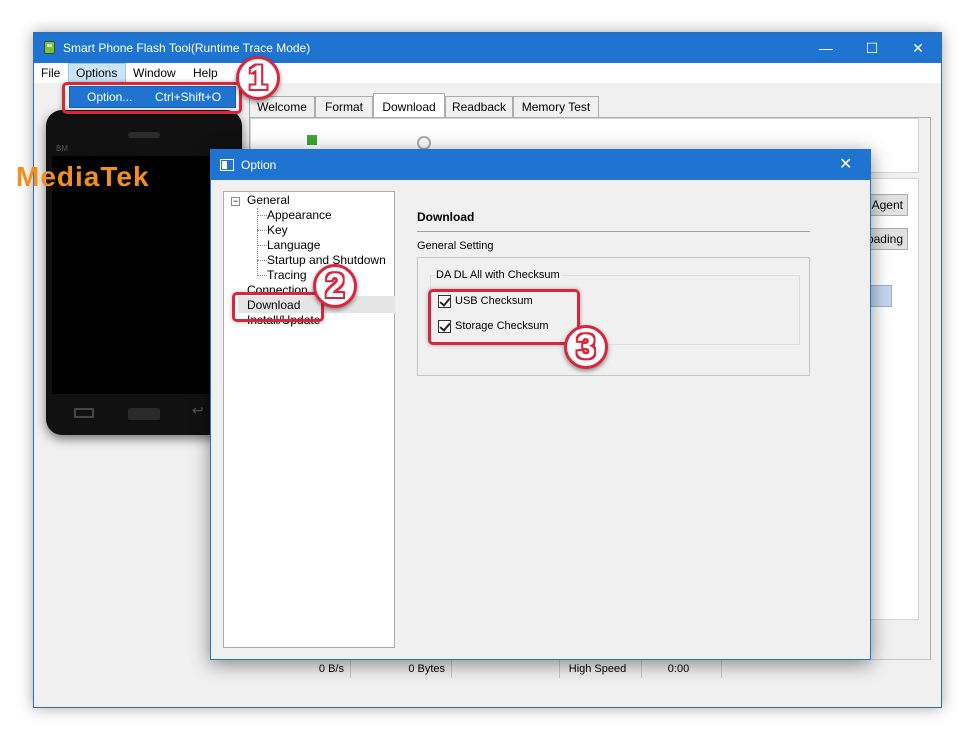 The image size is (976, 739). Describe the element at coordinates (227, 165) in the screenshot. I see `dialog-window-icon` at that location.